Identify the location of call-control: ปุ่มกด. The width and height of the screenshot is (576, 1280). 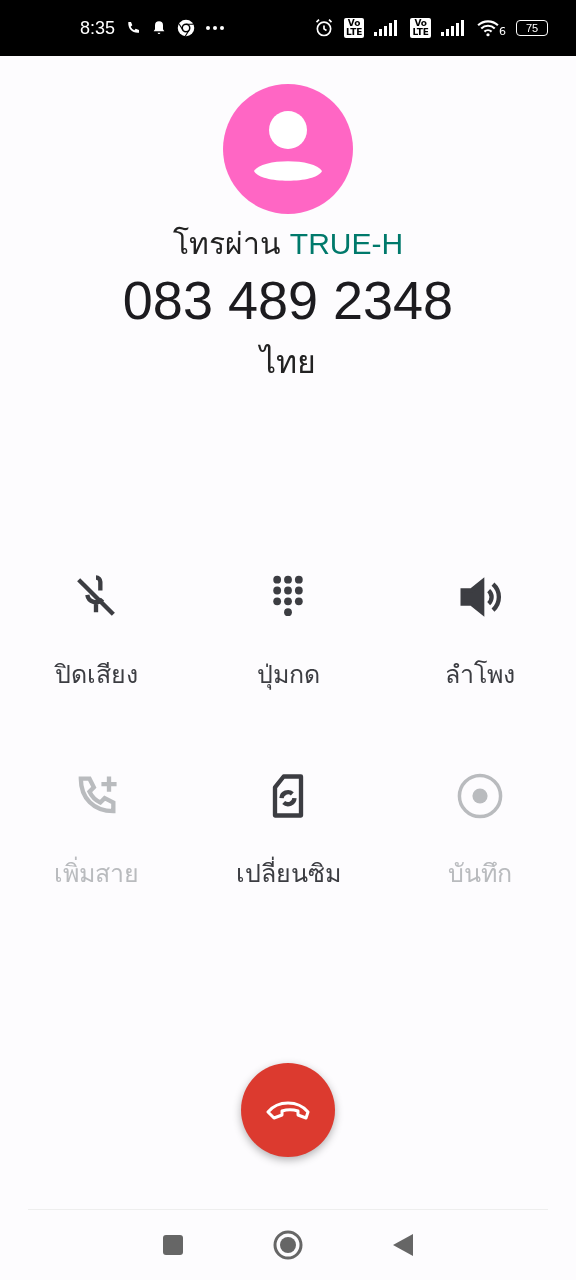
(288, 631).